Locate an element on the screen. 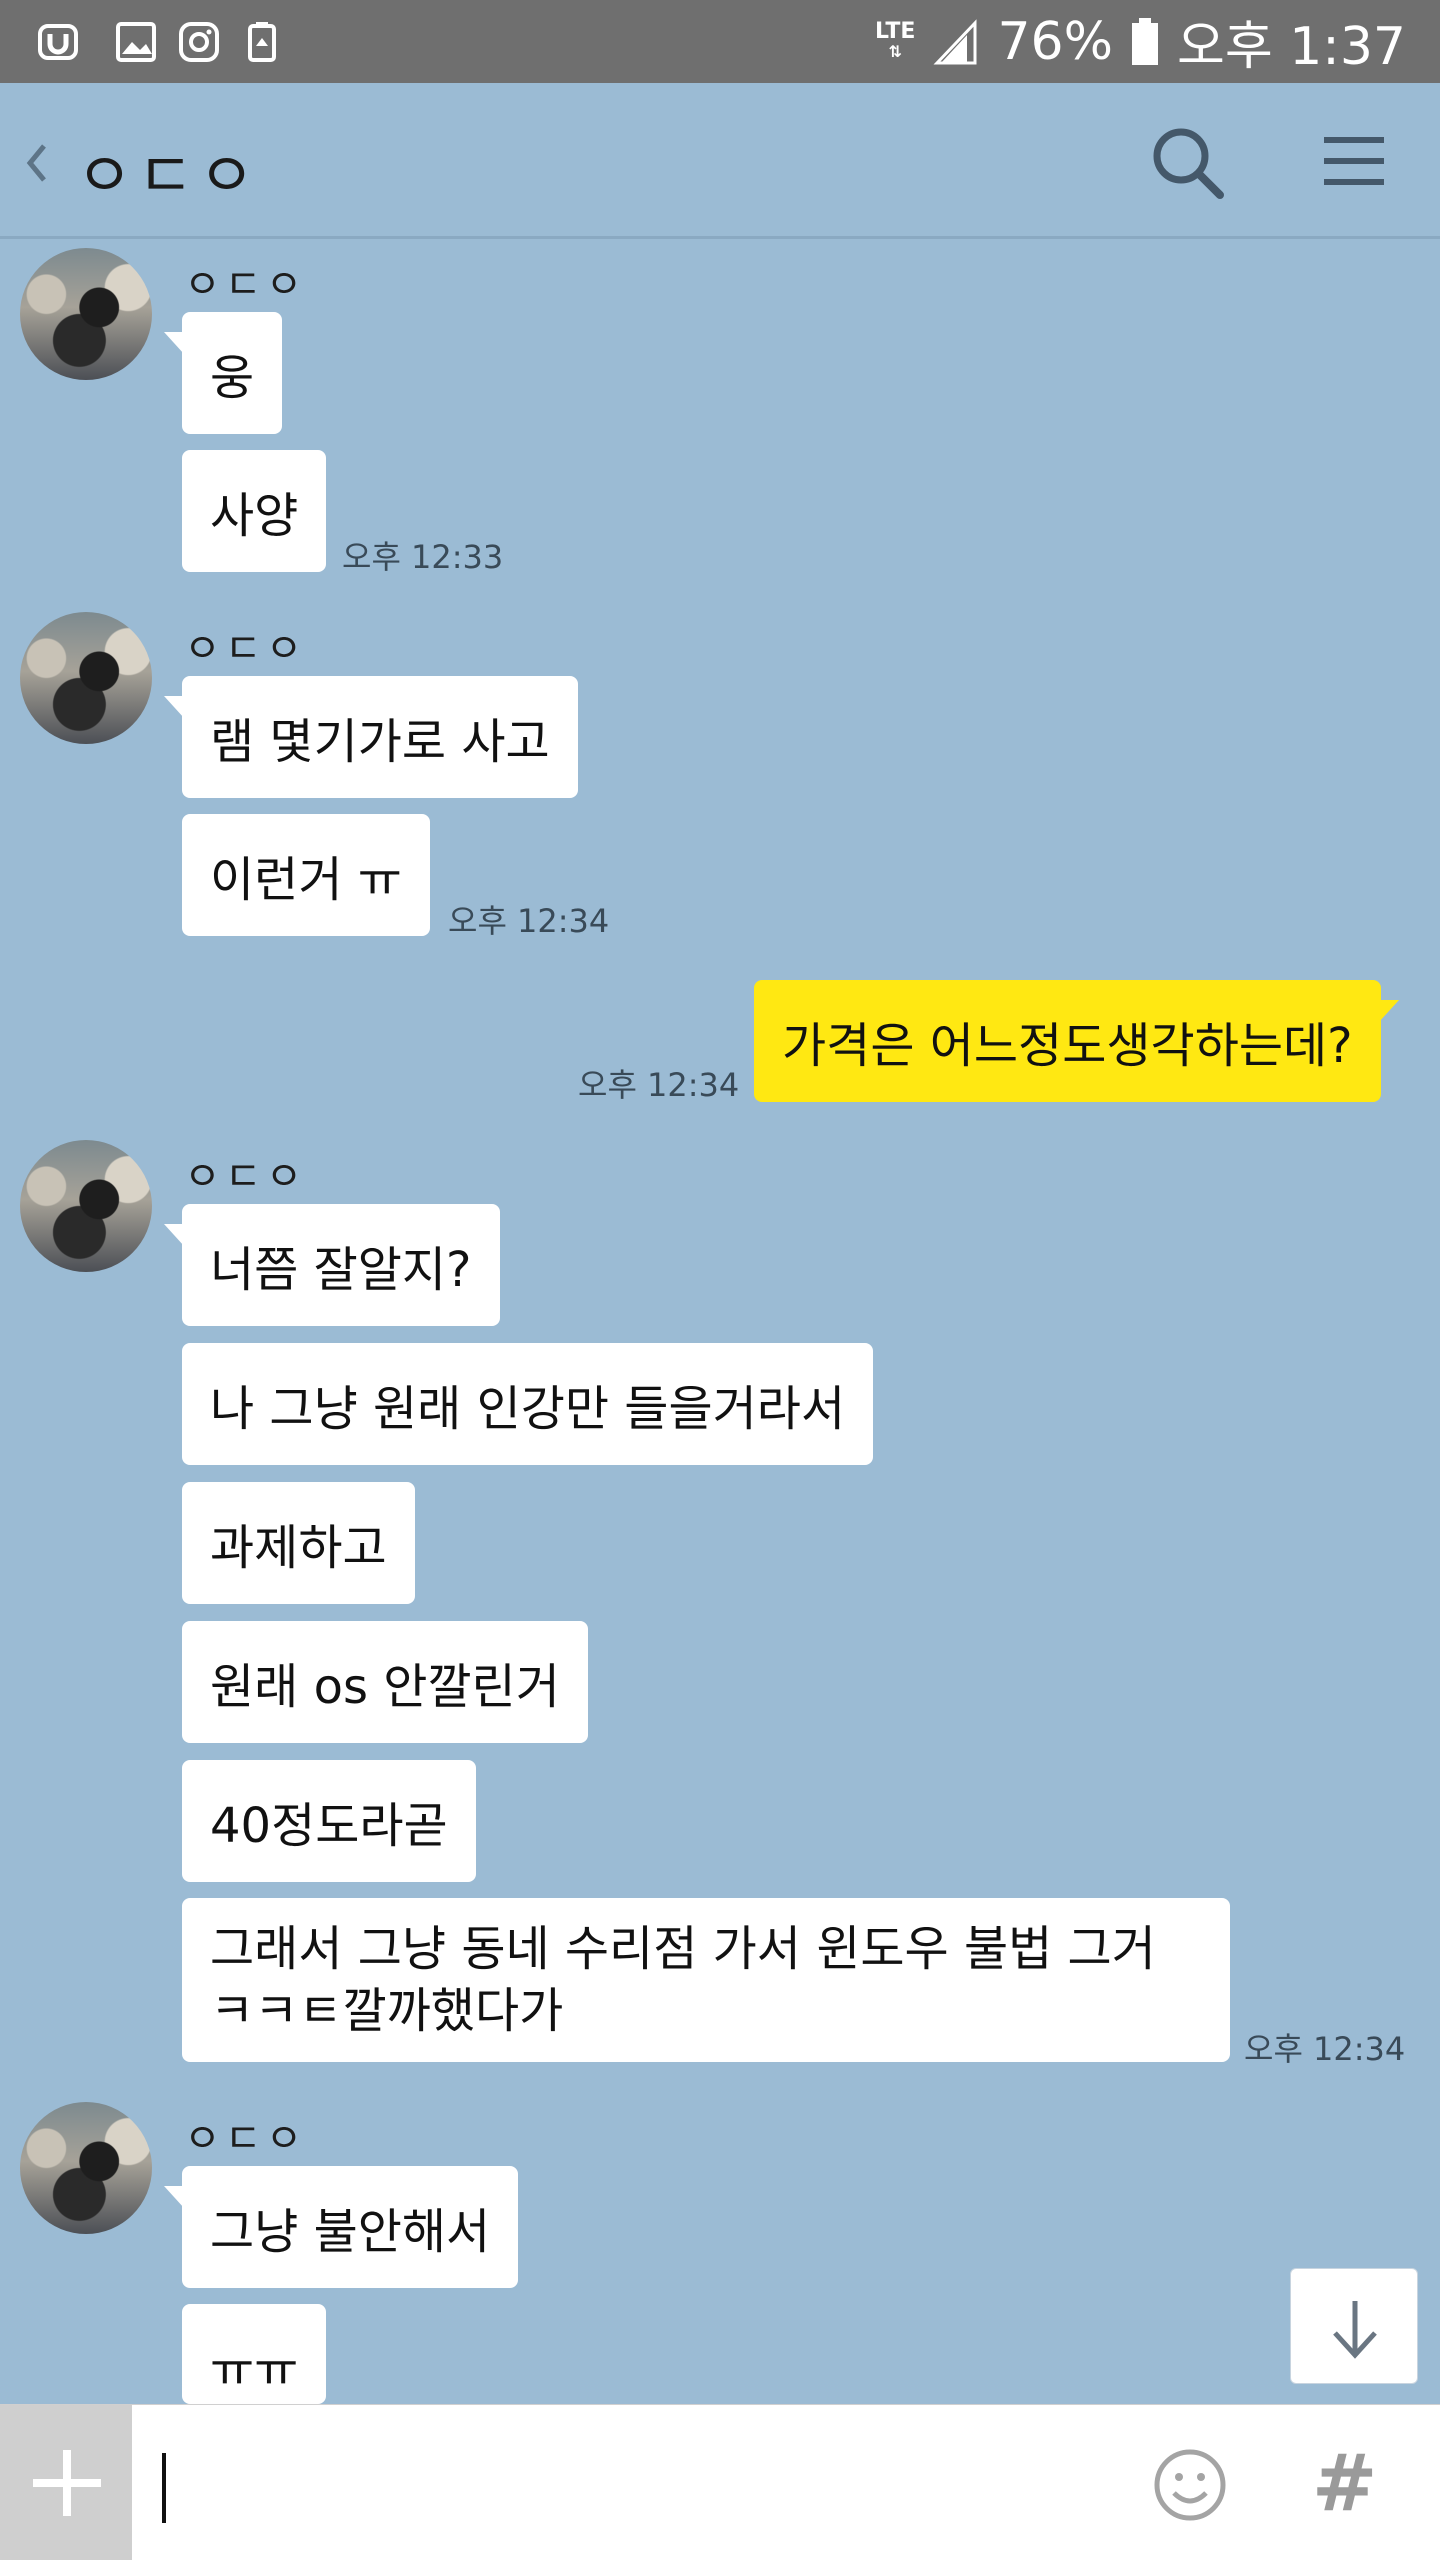 The image size is (1440, 2560). message-input is located at coordinates (622, 2483).